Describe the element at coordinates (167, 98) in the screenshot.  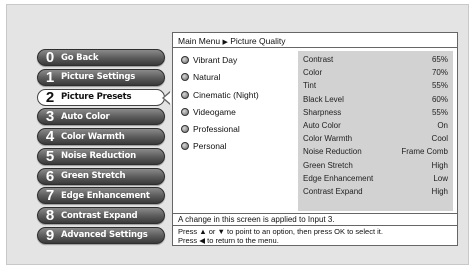
I see `selection-pointer-icon` at that location.